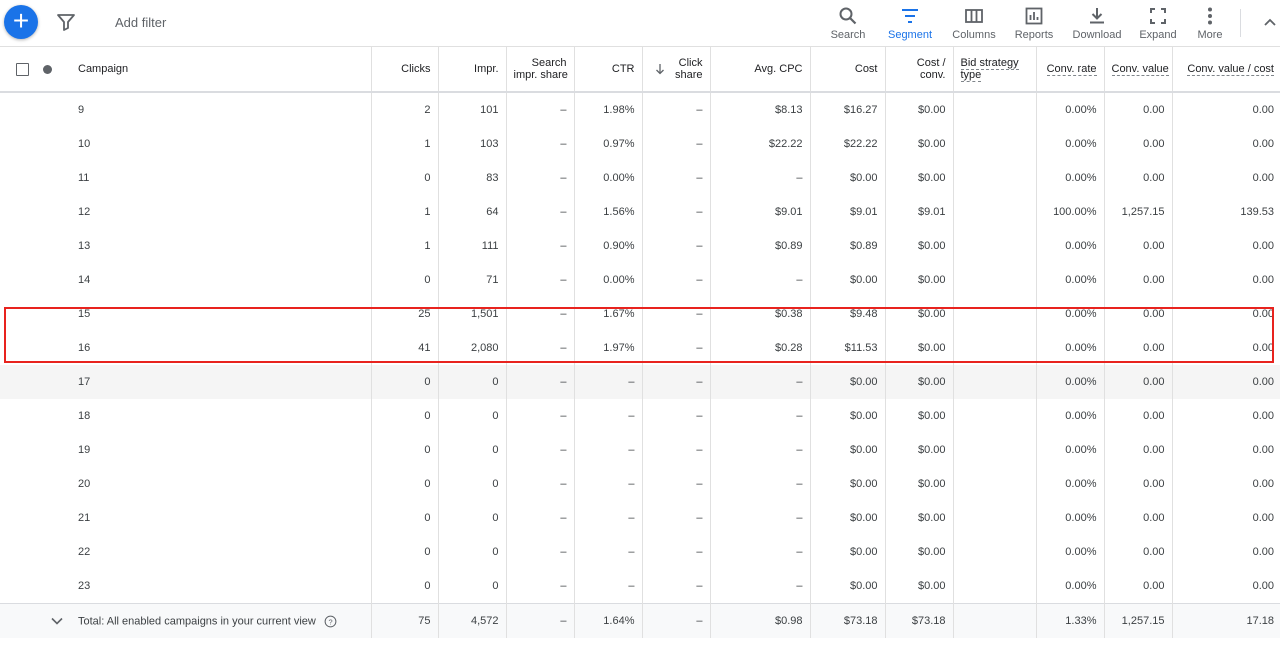 This screenshot has width=1280, height=645. What do you see at coordinates (140, 22) in the screenshot?
I see `add-filter-button: Add filter` at bounding box center [140, 22].